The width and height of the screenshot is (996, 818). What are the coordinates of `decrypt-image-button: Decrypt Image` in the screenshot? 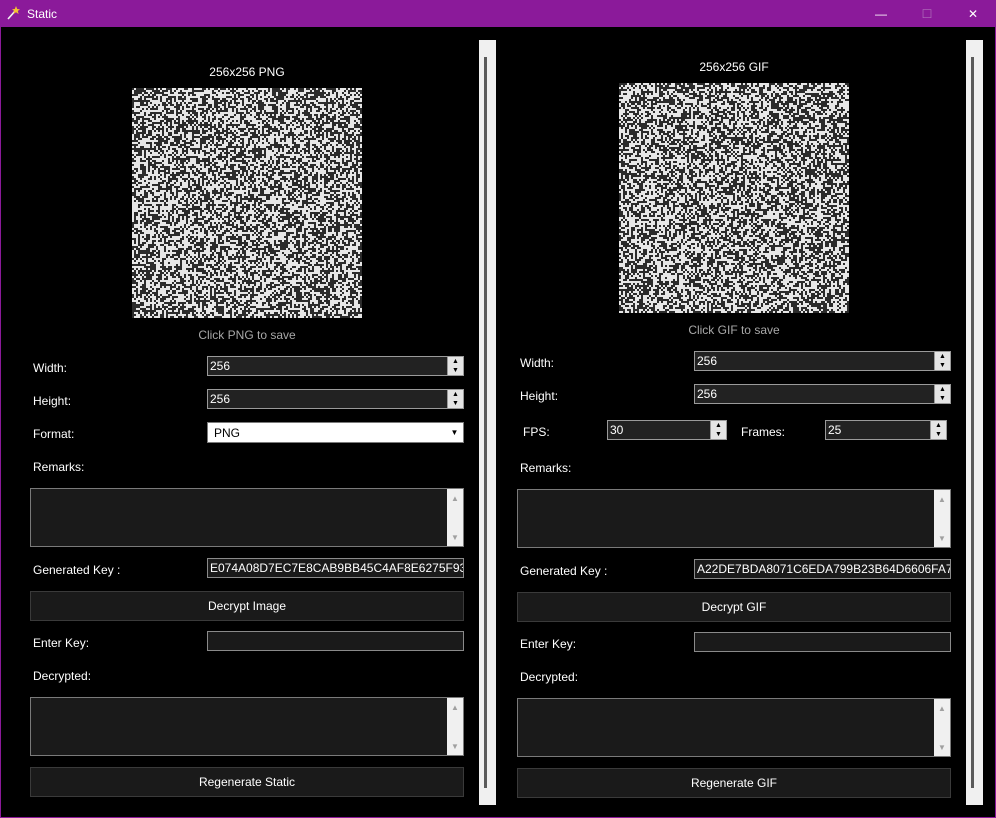 It's located at (247, 606).